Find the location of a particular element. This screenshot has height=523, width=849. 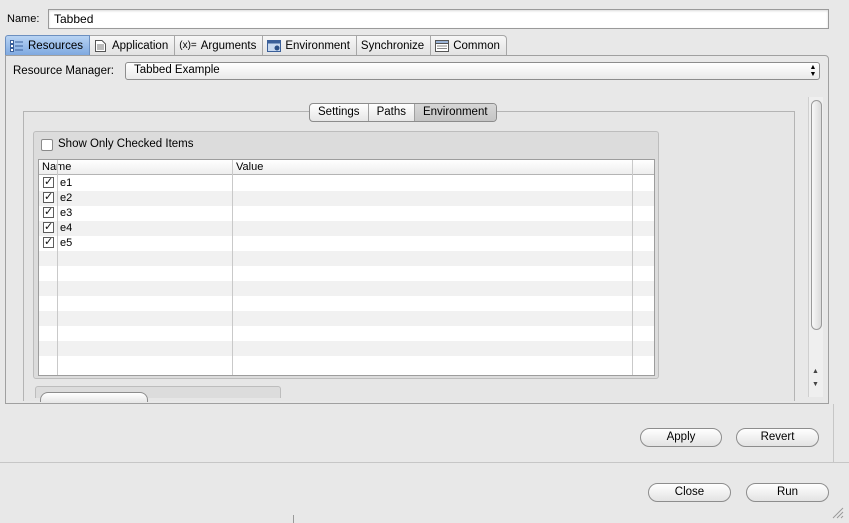

tab-application: Application is located at coordinates (132, 45).